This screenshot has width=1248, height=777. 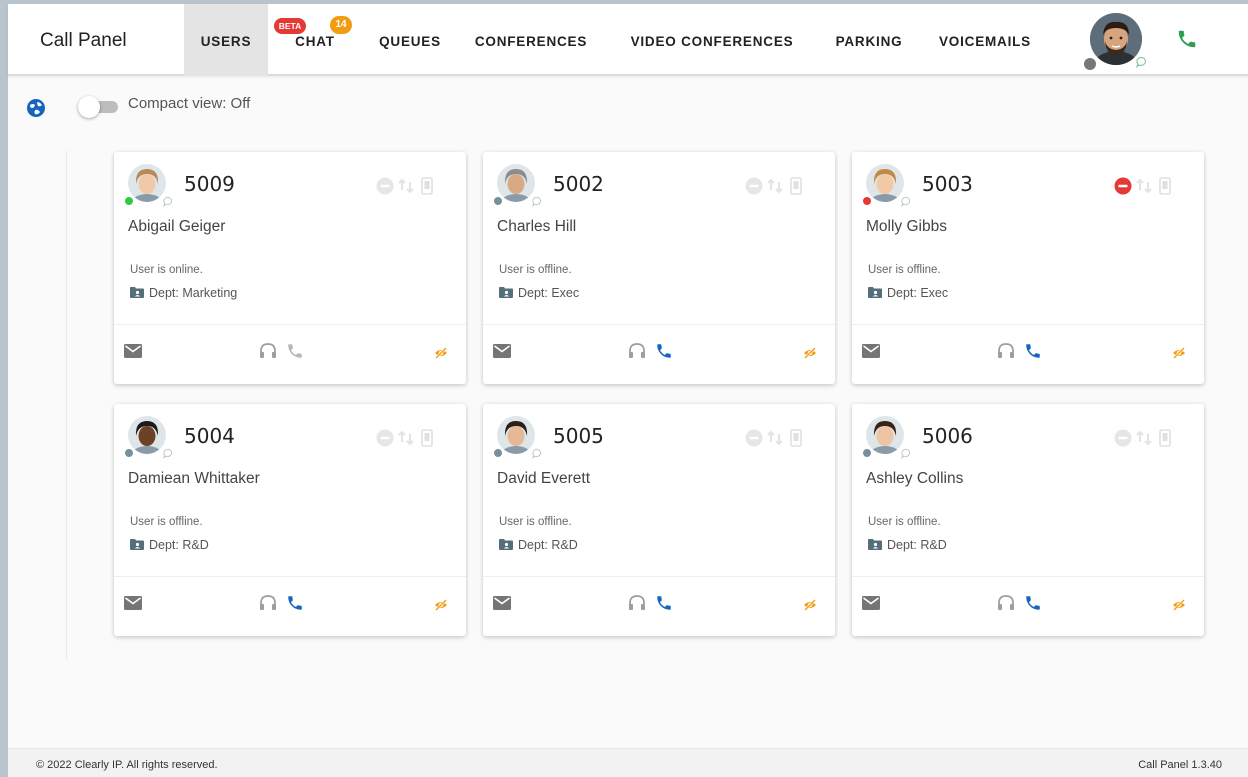 I want to click on extension-number: 5009, so click(x=209, y=184).